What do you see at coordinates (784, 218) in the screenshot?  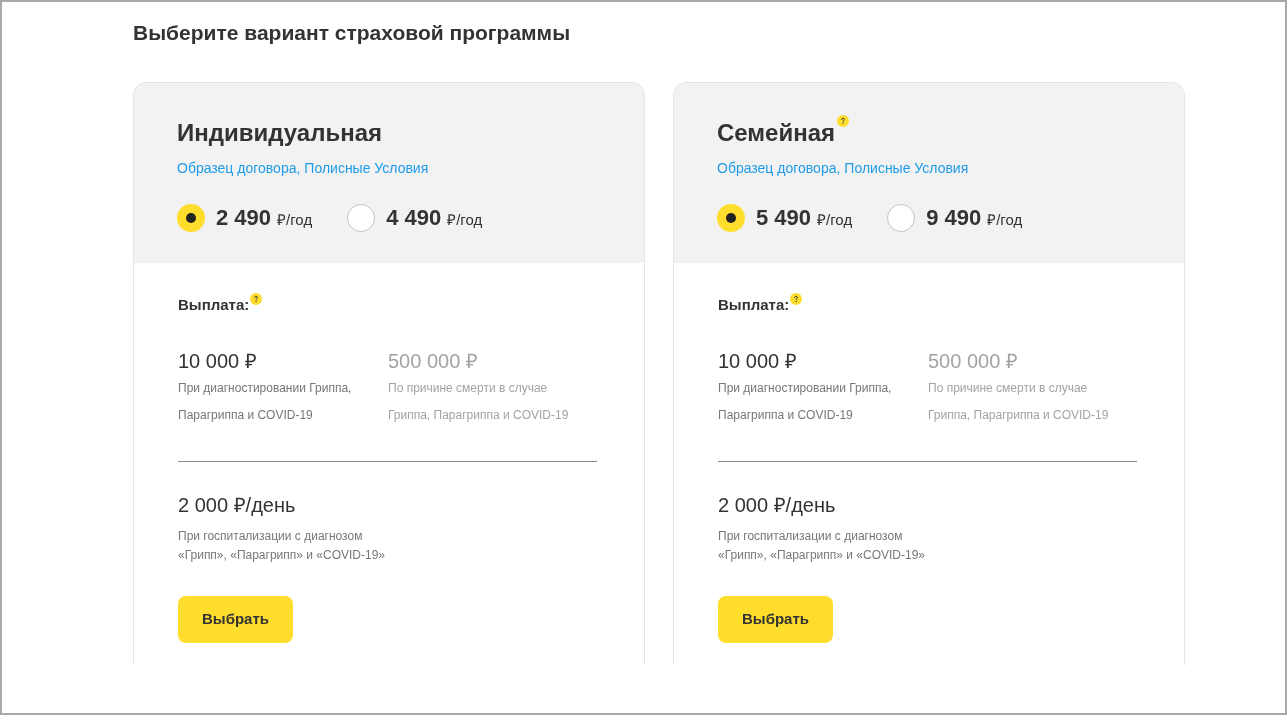 I see `price-amount: 5 490` at bounding box center [784, 218].